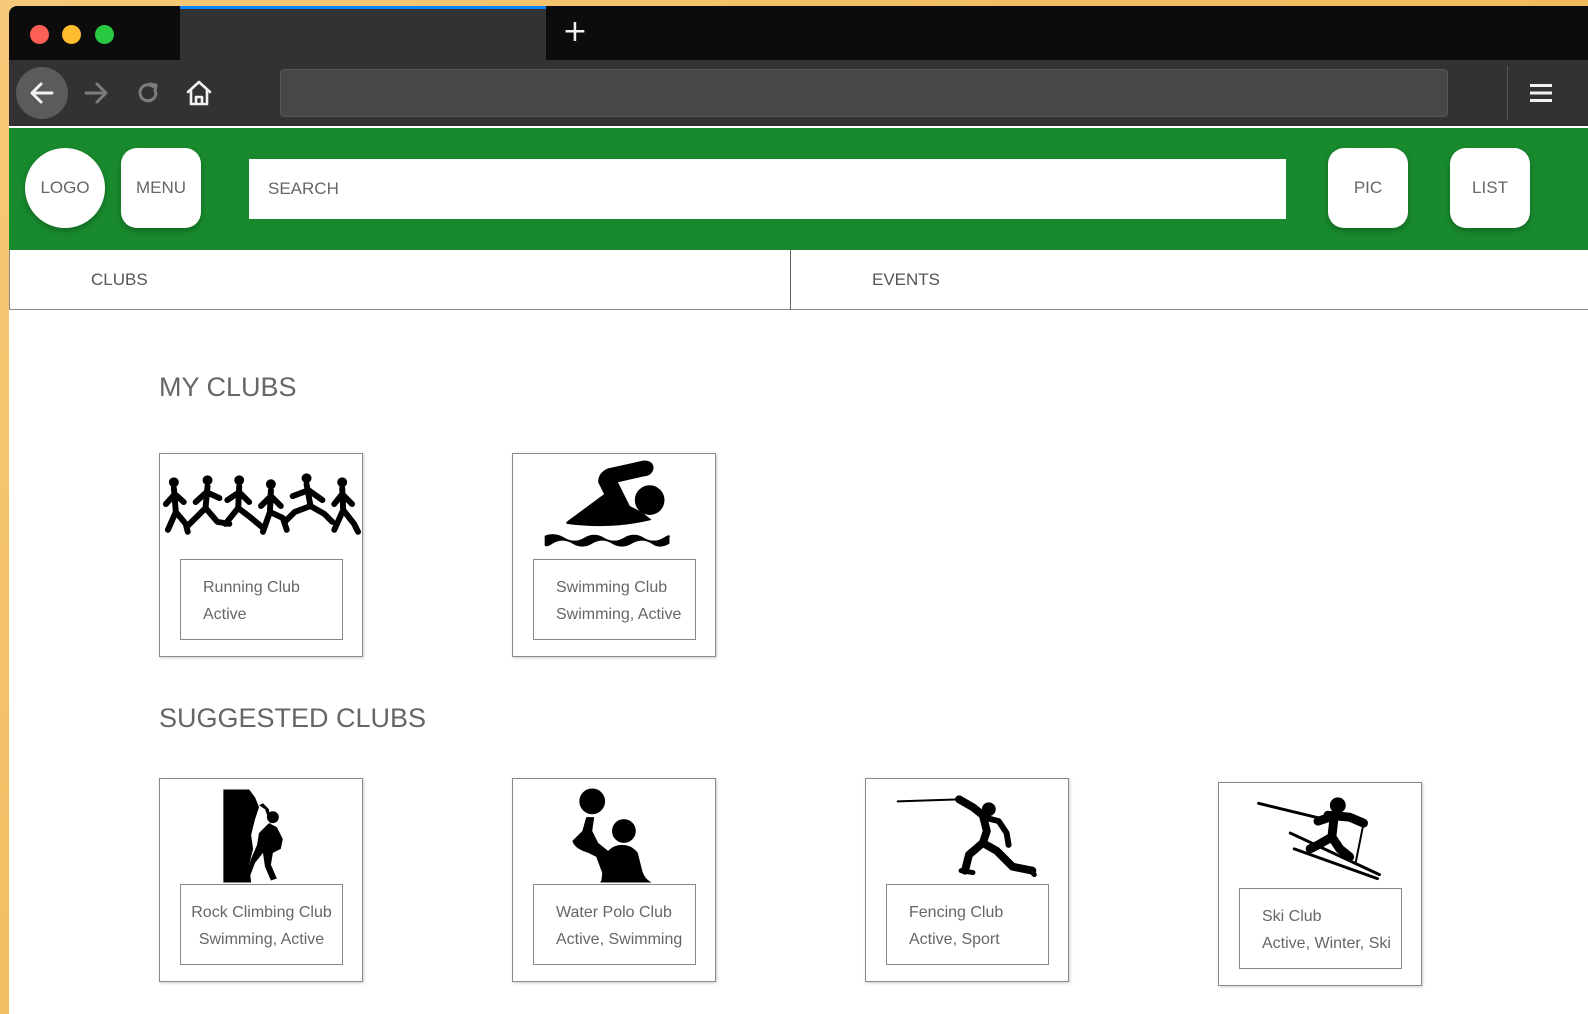 This screenshot has width=1588, height=1014. What do you see at coordinates (1326, 943) in the screenshot?
I see `club-tags: Active, Winter, Ski` at bounding box center [1326, 943].